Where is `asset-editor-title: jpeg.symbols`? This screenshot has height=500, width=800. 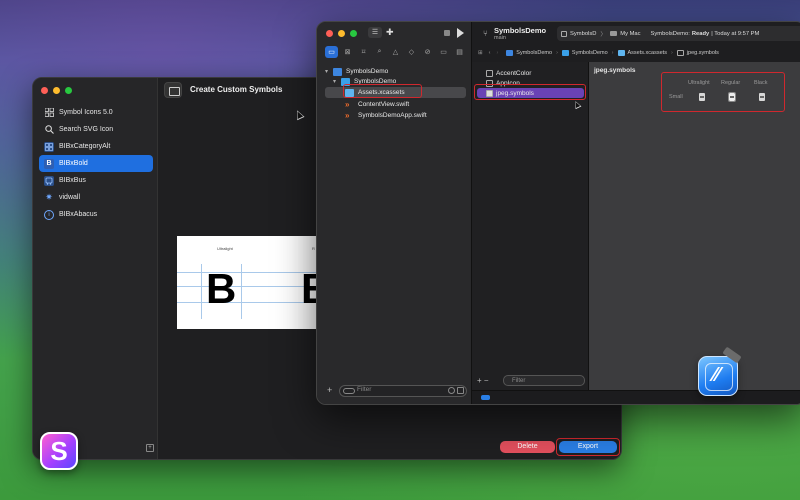
asset-editor-title: jpeg.symbols is located at coordinates (615, 70).